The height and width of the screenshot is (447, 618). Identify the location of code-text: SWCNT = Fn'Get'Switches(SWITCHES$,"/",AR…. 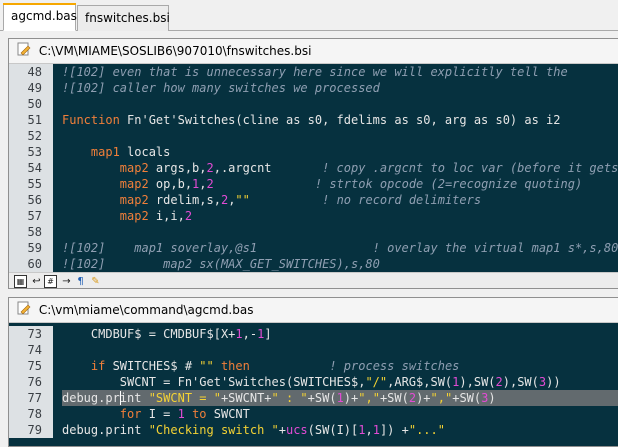
(311, 382).